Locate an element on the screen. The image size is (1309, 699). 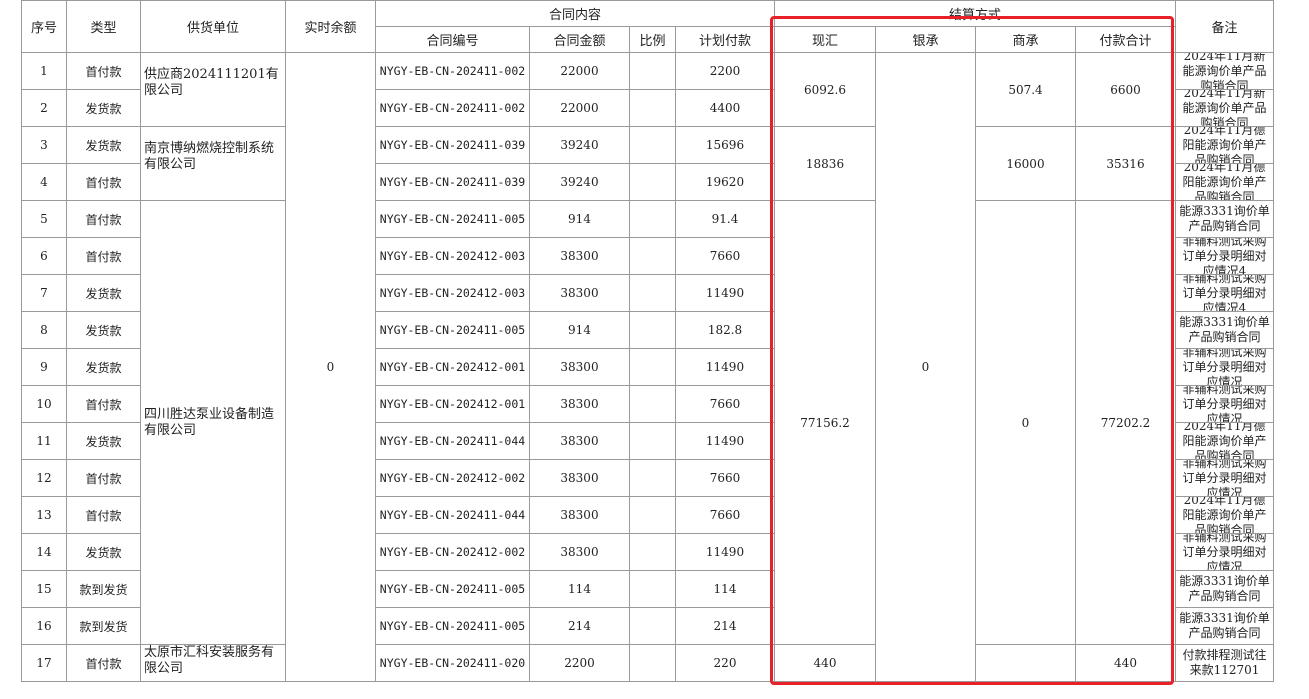
cell-contract-amount: 39240 is located at coordinates (579, 145).